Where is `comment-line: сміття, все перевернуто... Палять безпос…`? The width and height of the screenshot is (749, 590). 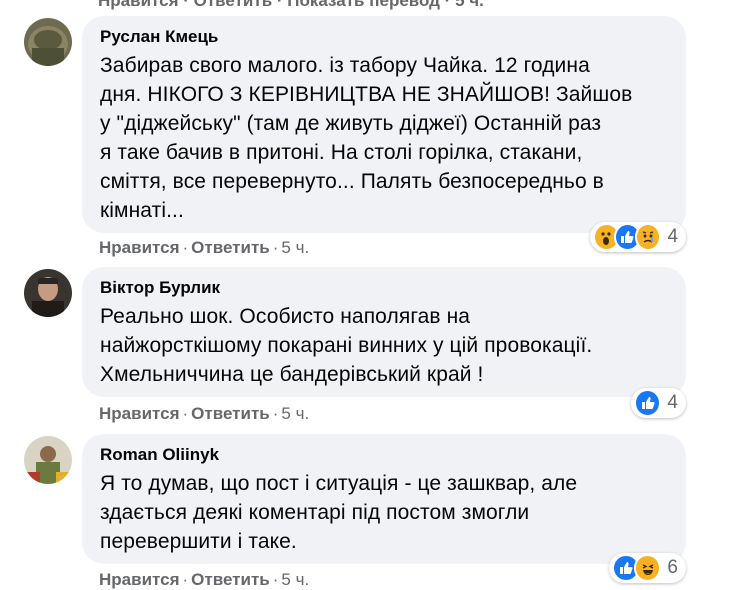
comment-line: сміття, все перевернуто... Палять безпос… is located at coordinates (352, 181).